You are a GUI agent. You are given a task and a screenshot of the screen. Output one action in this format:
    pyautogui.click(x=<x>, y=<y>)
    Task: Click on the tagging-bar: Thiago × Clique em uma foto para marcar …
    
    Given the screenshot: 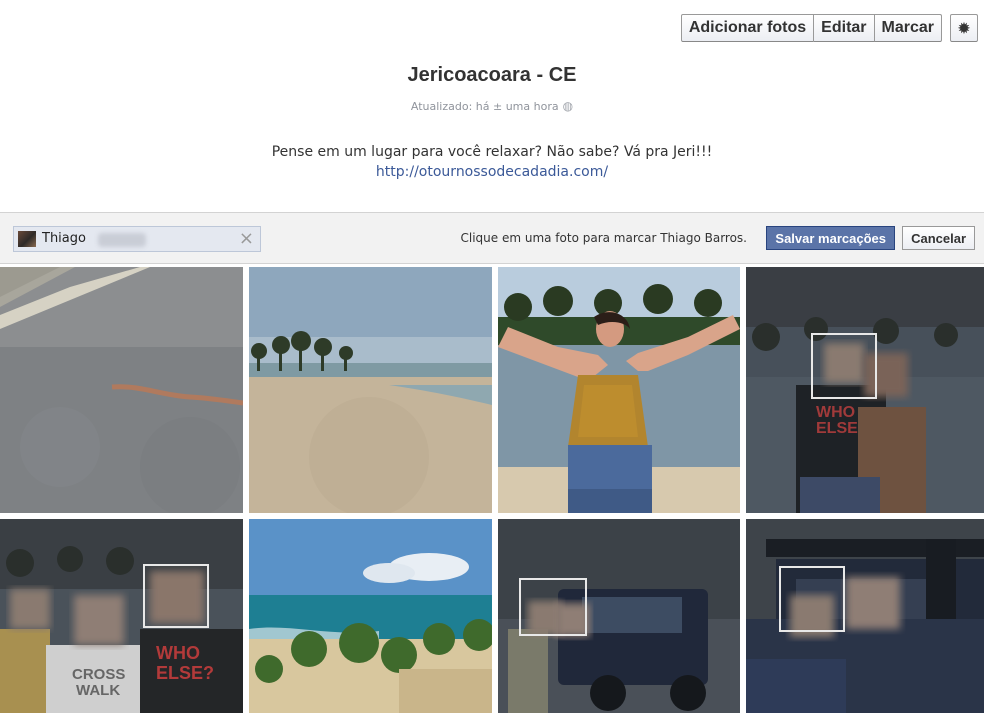 What is the action you would take?
    pyautogui.click(x=492, y=238)
    